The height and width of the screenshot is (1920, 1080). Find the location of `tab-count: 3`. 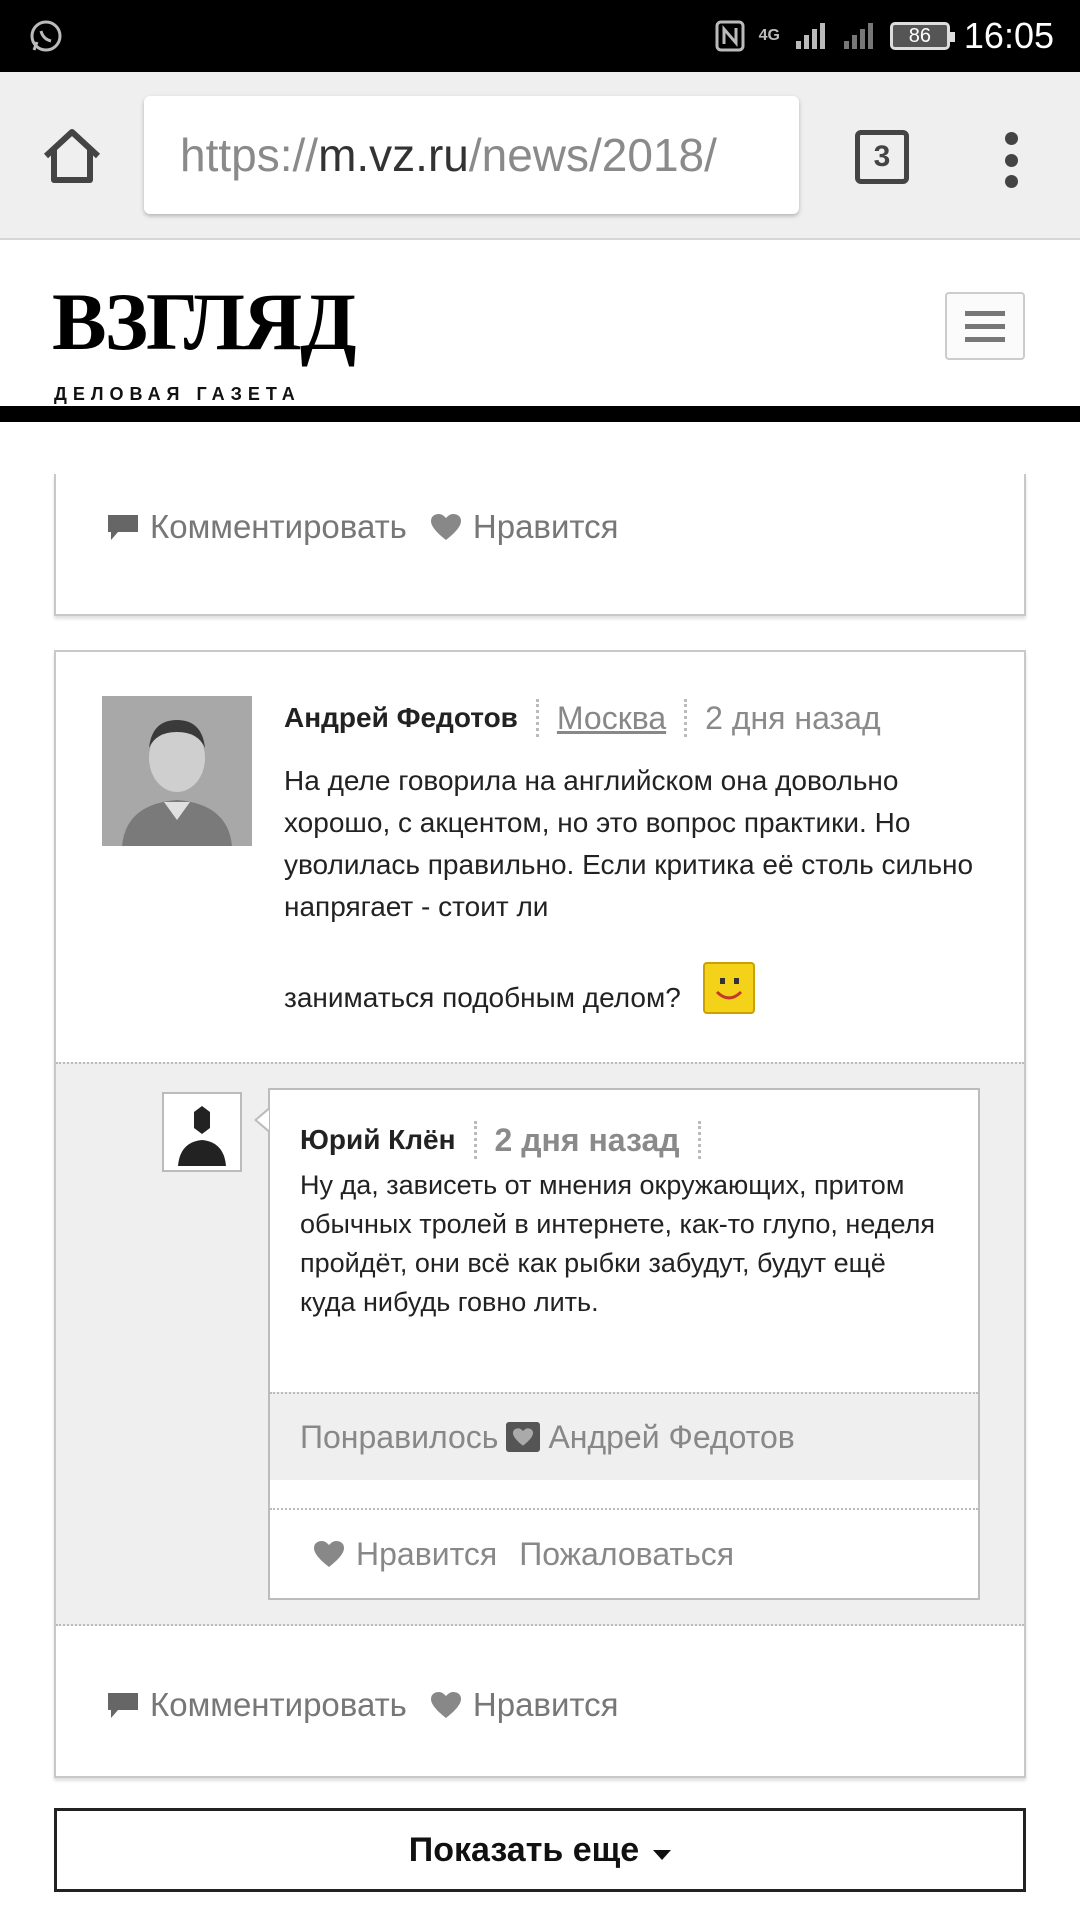

tab-count: 3 is located at coordinates (882, 156).